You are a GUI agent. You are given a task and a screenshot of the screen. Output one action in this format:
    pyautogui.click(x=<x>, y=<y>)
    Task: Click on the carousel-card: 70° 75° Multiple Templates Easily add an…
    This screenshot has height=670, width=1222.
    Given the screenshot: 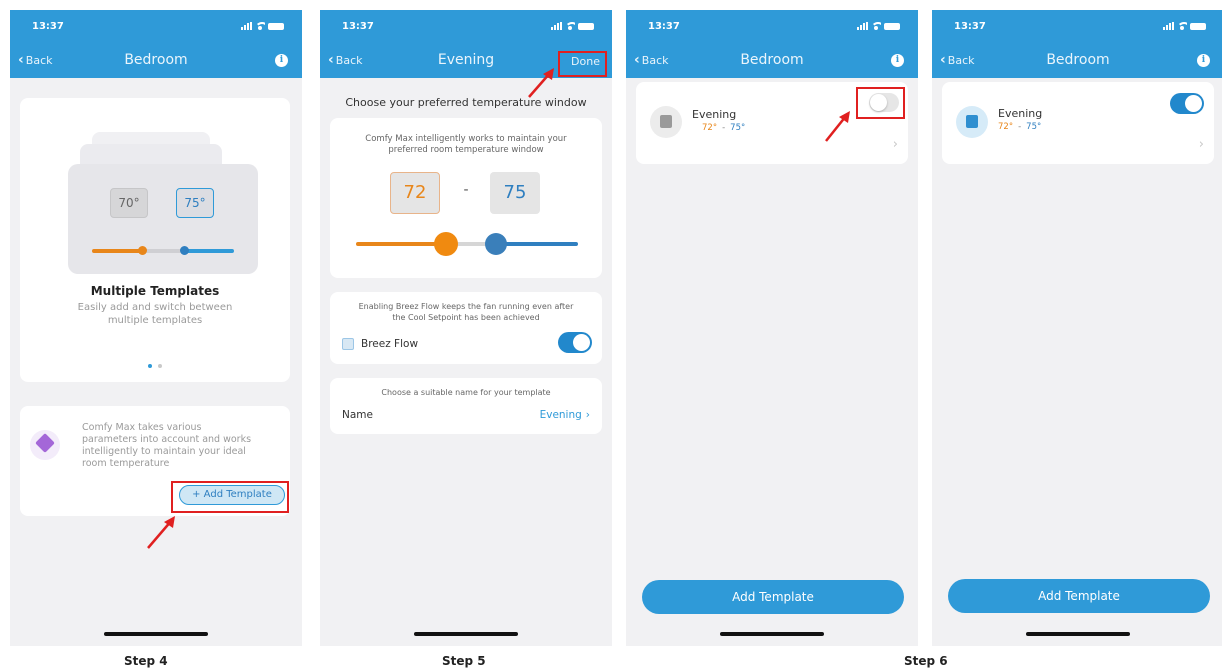 What is the action you would take?
    pyautogui.click(x=155, y=240)
    